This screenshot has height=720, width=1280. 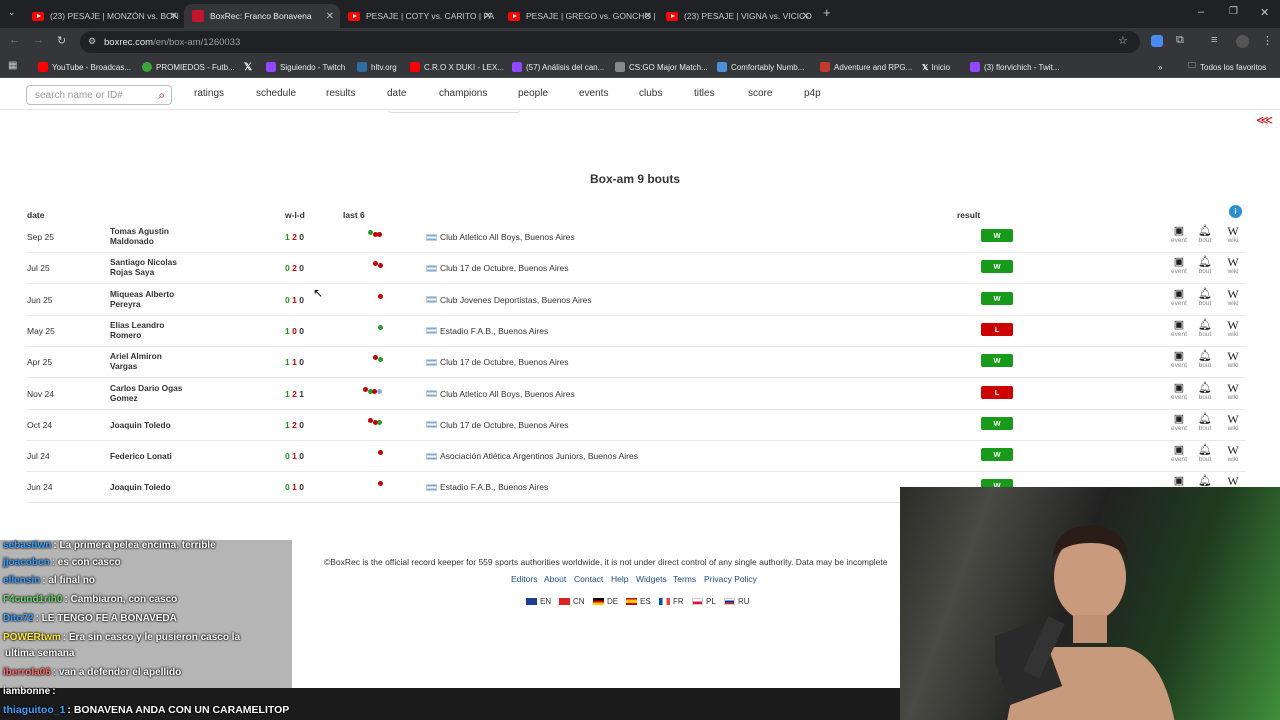 I want to click on chat-username: sebastiwn, so click(x=27, y=545).